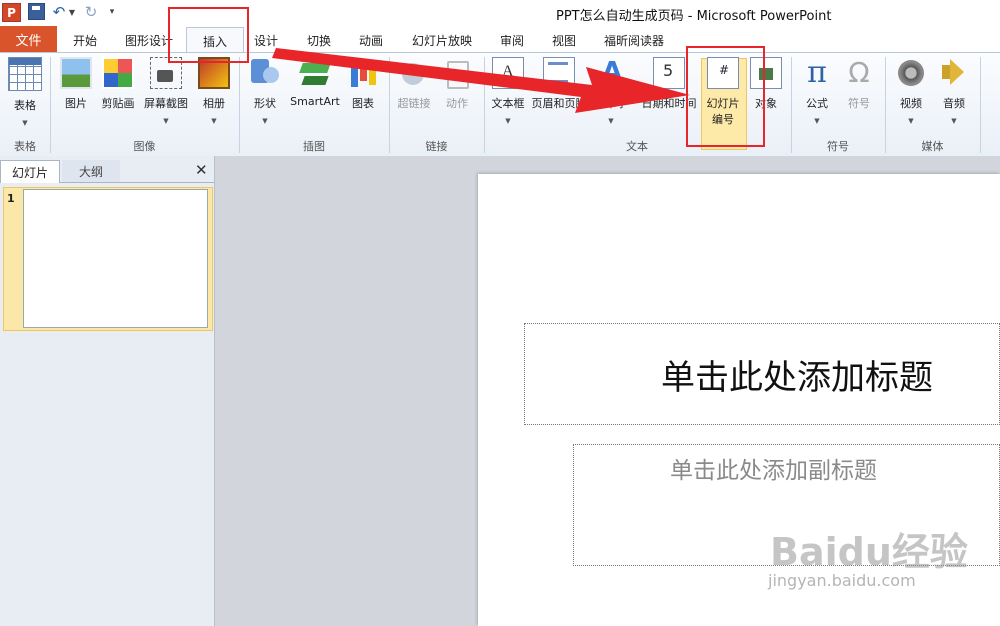 Image resolution: width=1000 pixels, height=626 pixels. I want to click on action-icon, so click(457, 73).